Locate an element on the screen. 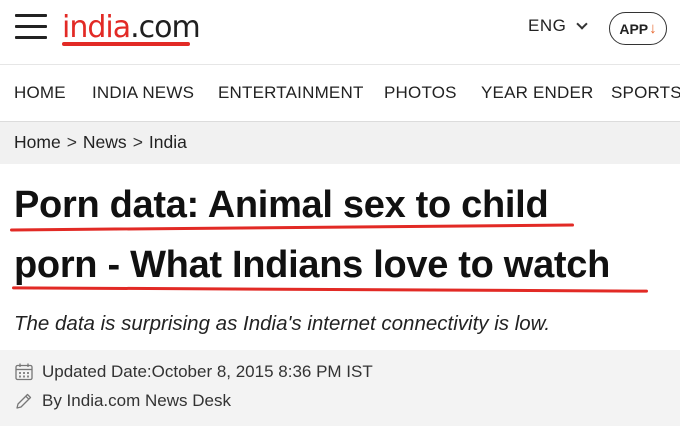 Image resolution: width=680 pixels, height=426 pixels. updated-date-row: Updated Date:October 8, 2015 8:36 PM IST is located at coordinates (193, 372).